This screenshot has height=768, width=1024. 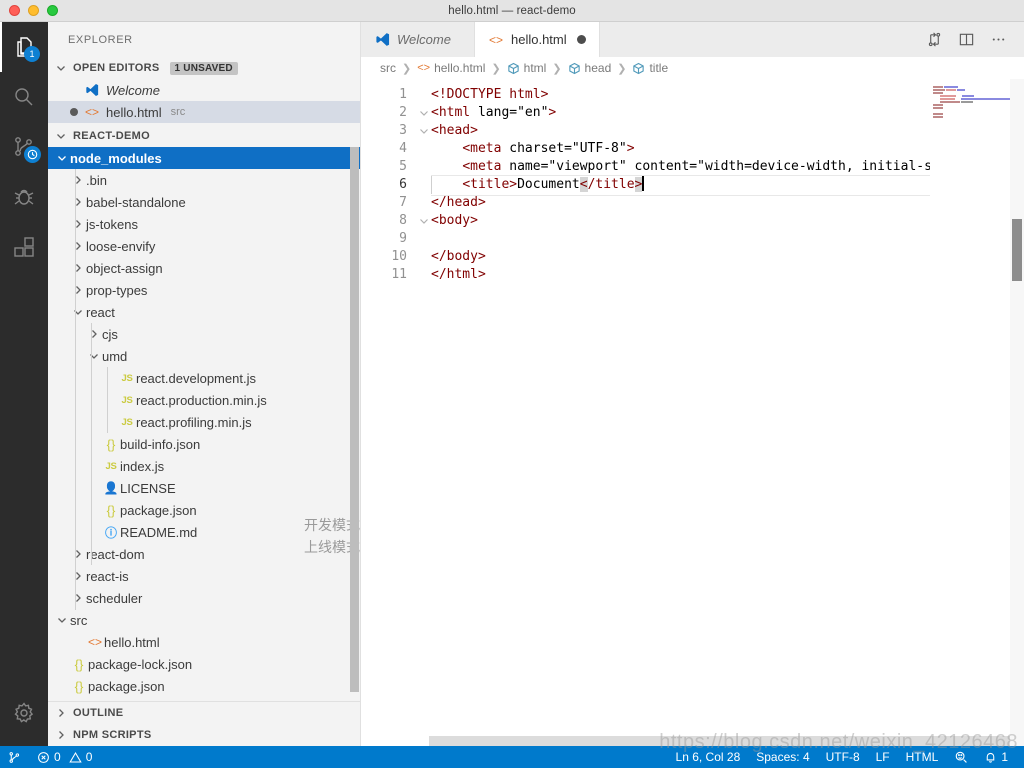 I want to click on open-changes-icon, so click(x=934, y=40).